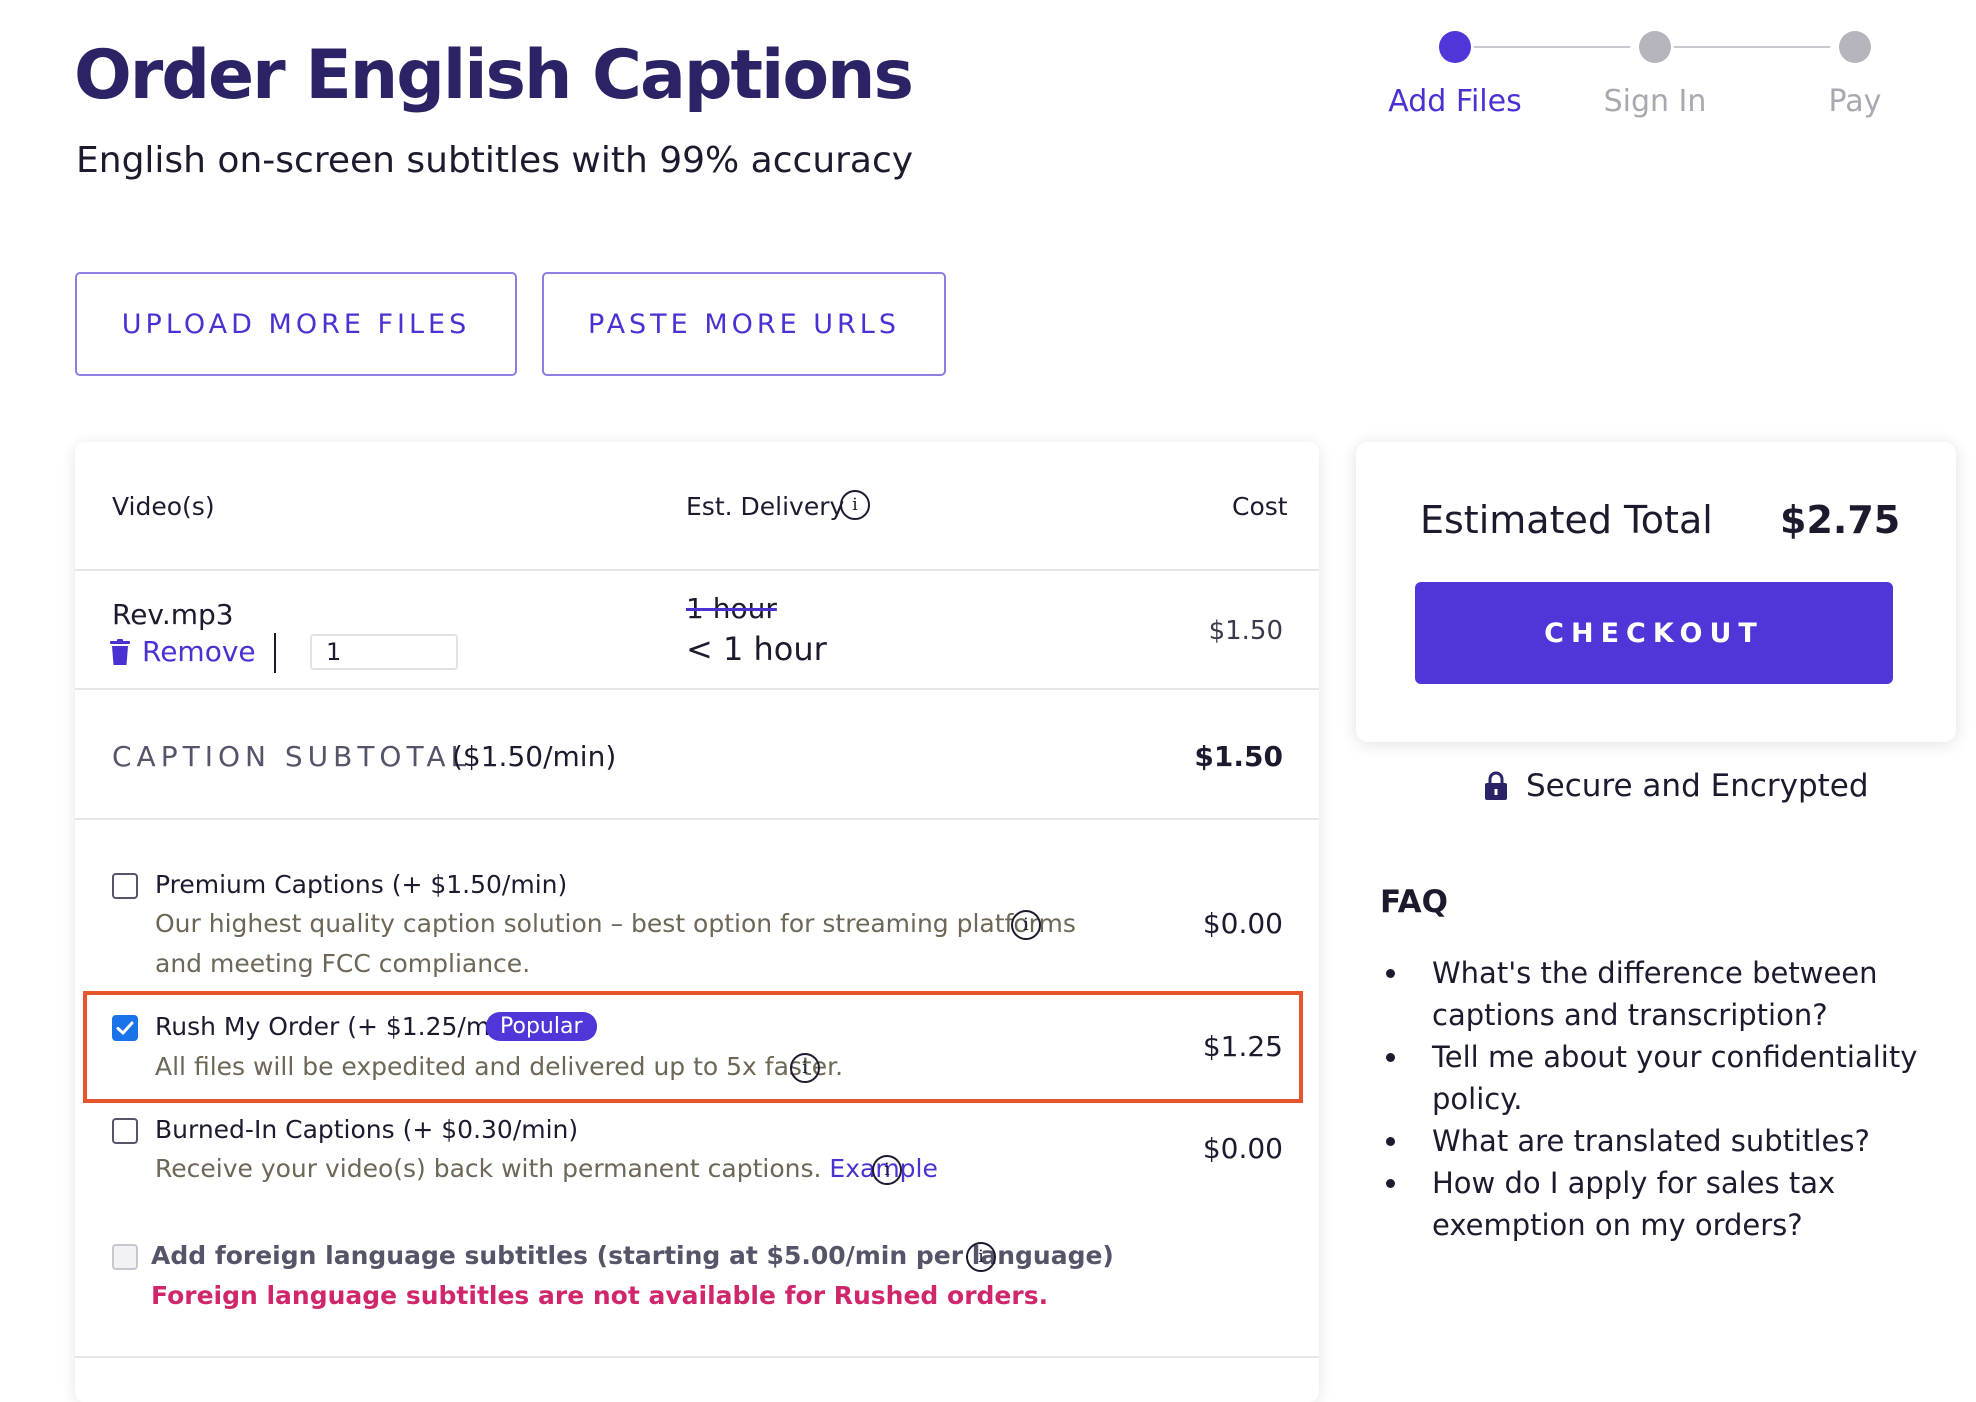 The image size is (1976, 1402). Describe the element at coordinates (173, 614) in the screenshot. I see `file-name: Rev.mp3` at that location.